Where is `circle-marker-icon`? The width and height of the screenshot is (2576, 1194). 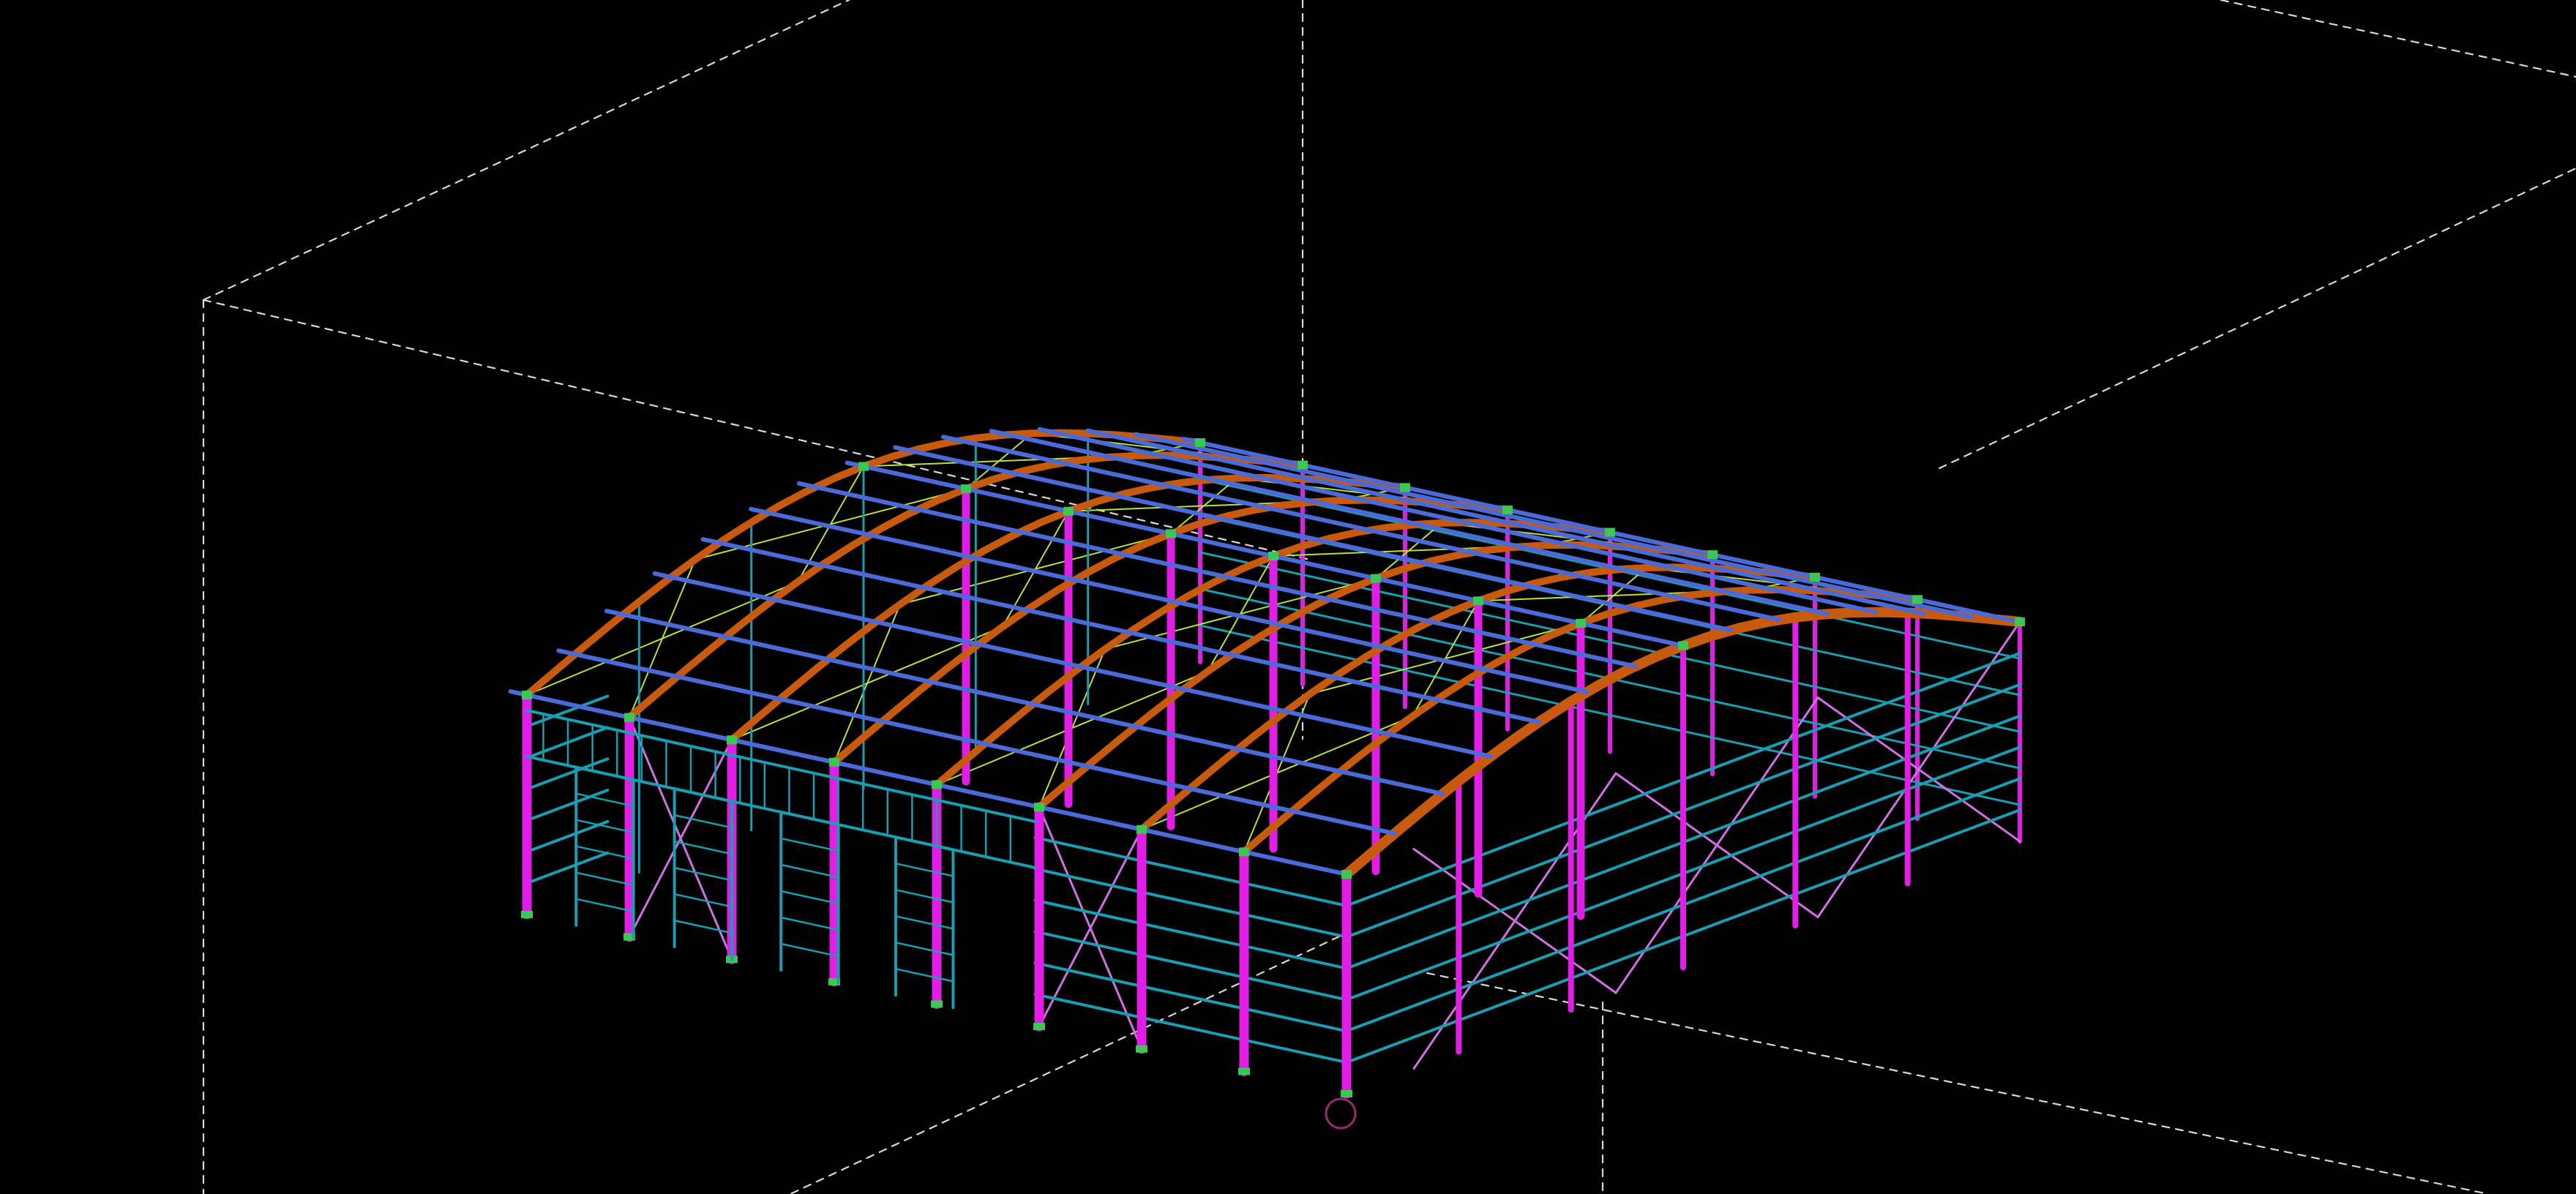 circle-marker-icon is located at coordinates (1341, 1113).